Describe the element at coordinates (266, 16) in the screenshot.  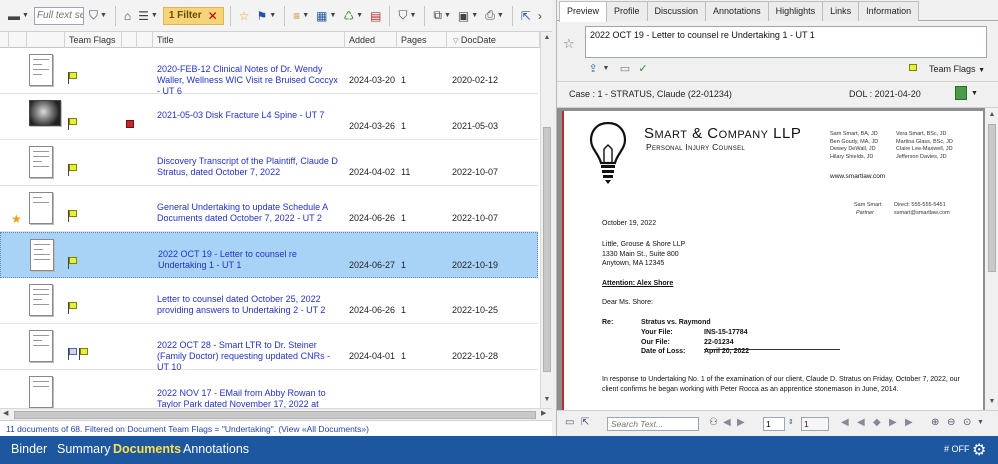
I see `flag-button: ⚑ ▼` at that location.